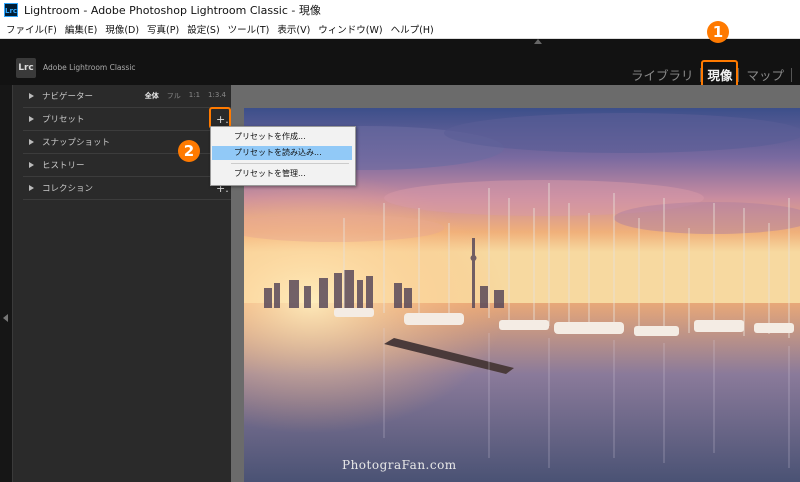  What do you see at coordinates (122, 29) in the screenshot?
I see `menu-develop: 現像(D)` at bounding box center [122, 29].